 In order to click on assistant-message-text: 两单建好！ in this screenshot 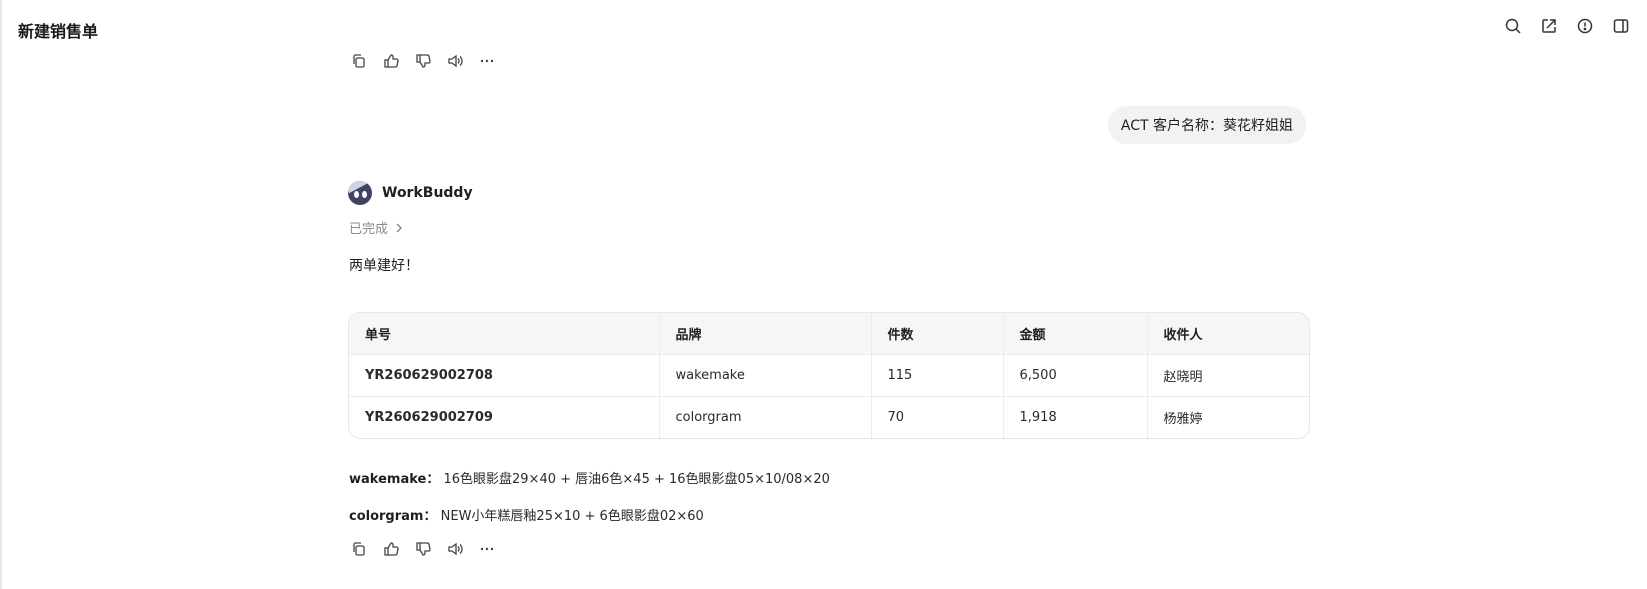, I will do `click(384, 266)`.